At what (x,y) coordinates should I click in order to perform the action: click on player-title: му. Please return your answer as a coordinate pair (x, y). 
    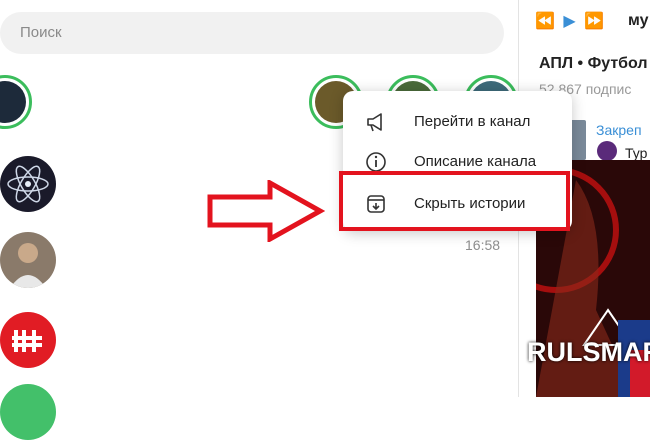
    Looking at the image, I should click on (638, 20).